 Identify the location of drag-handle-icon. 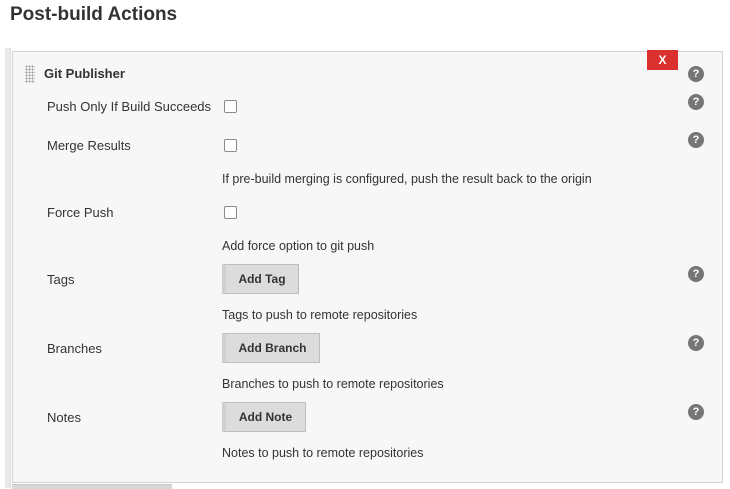
(30, 74).